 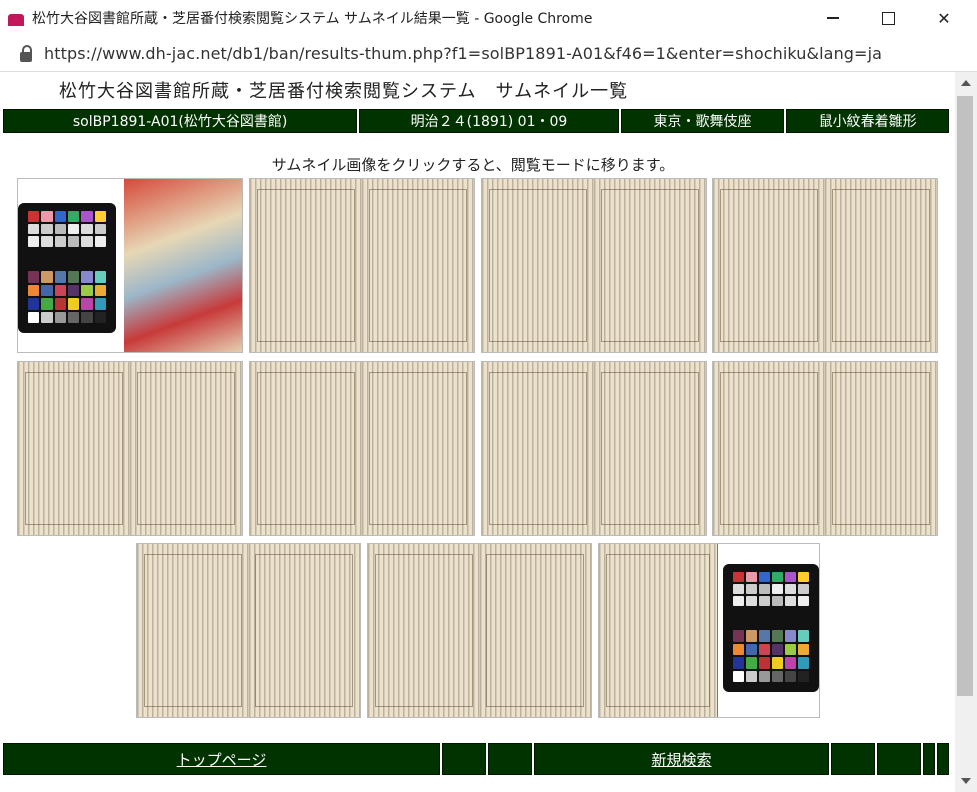 I want to click on maximize-icon, so click(x=888, y=18).